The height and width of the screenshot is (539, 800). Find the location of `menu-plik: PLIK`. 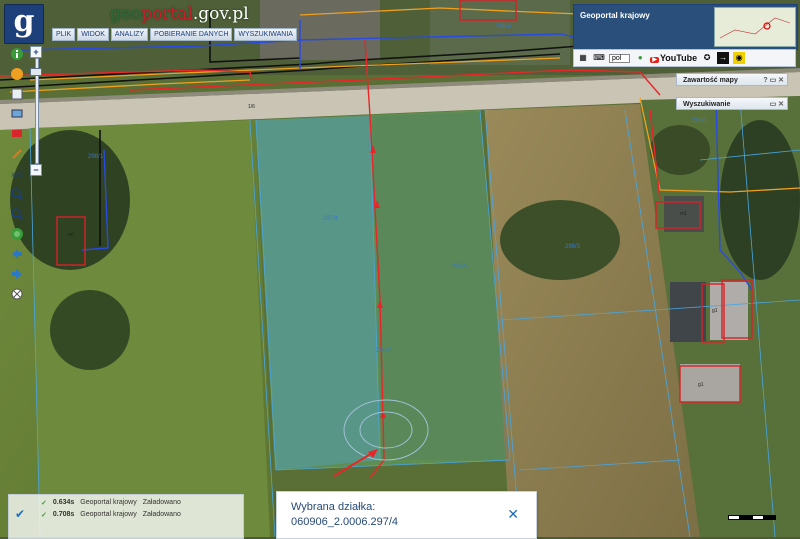

menu-plik: PLIK is located at coordinates (64, 34).